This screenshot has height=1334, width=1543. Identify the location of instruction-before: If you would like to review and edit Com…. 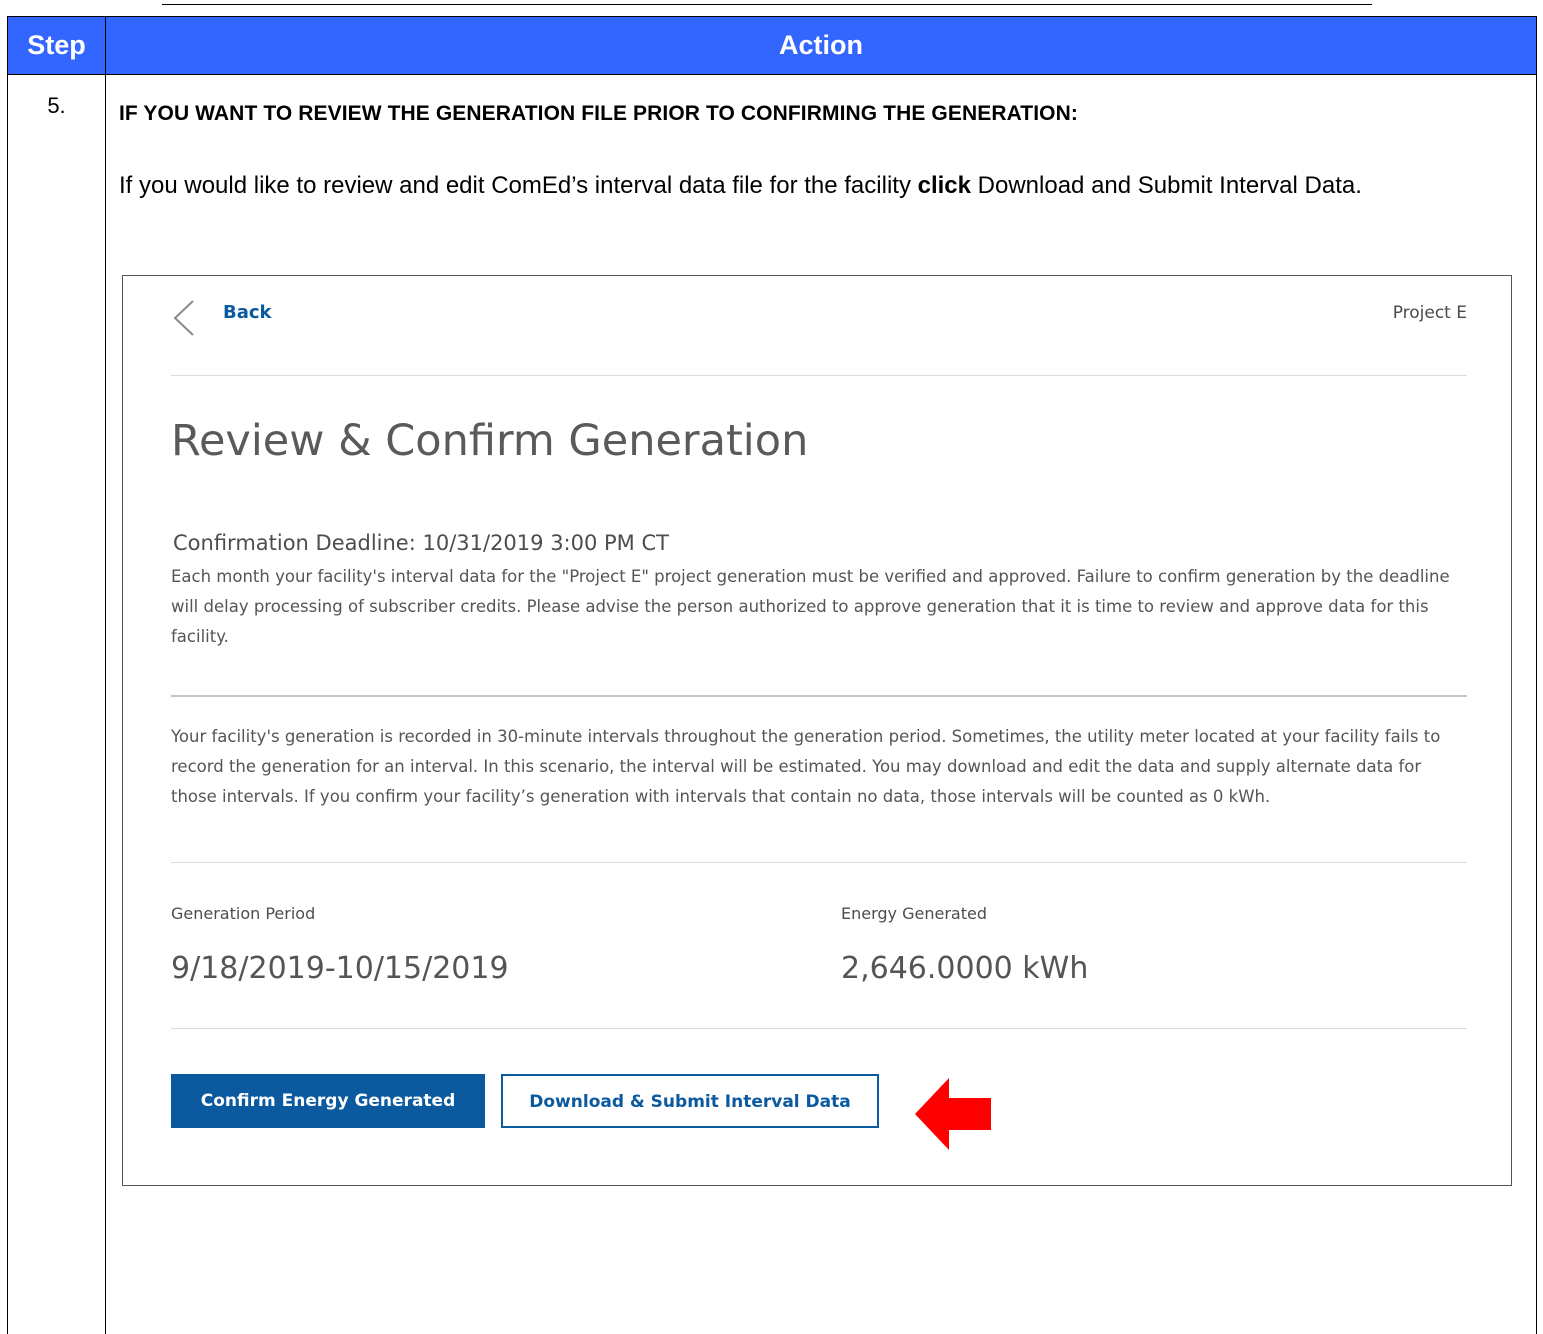
(518, 185).